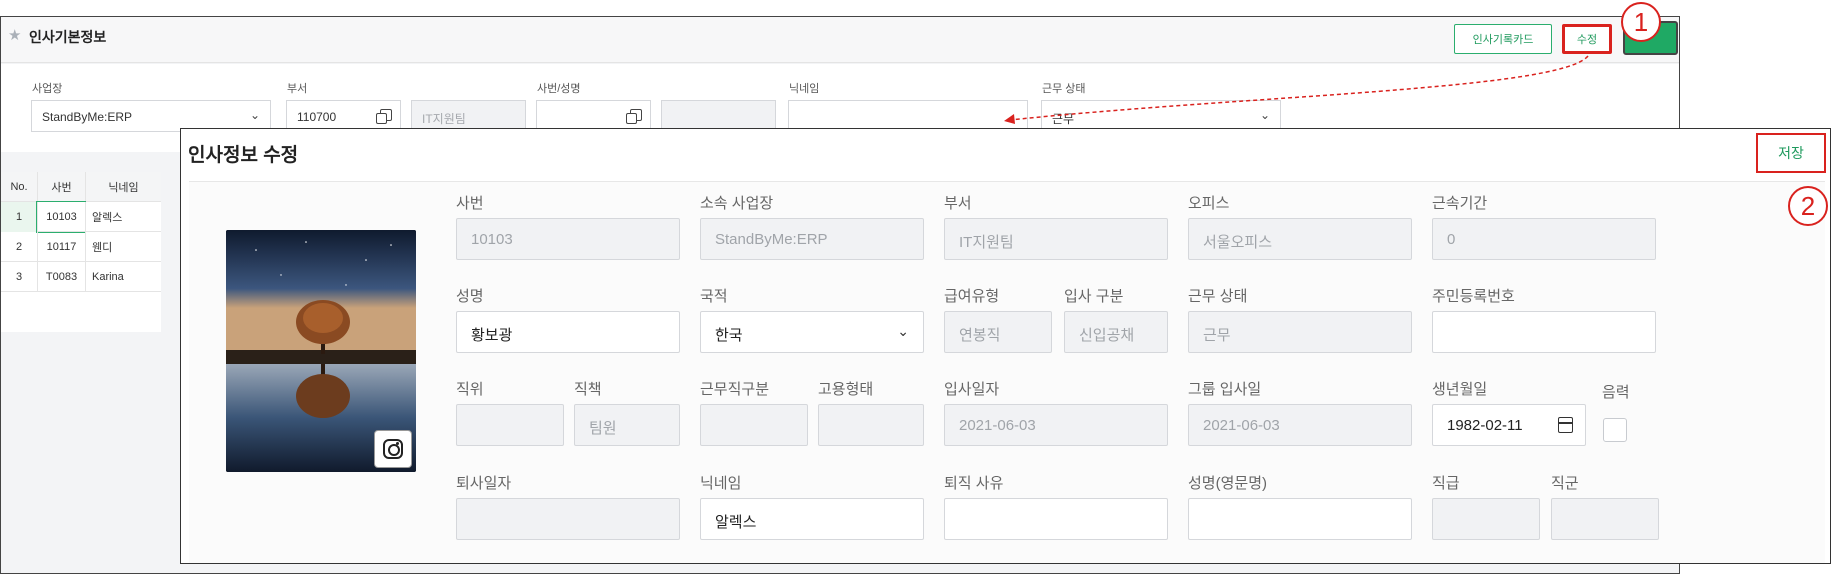 This screenshot has width=1841, height=574. What do you see at coordinates (1605, 519) in the screenshot?
I see `job-group-field` at bounding box center [1605, 519].